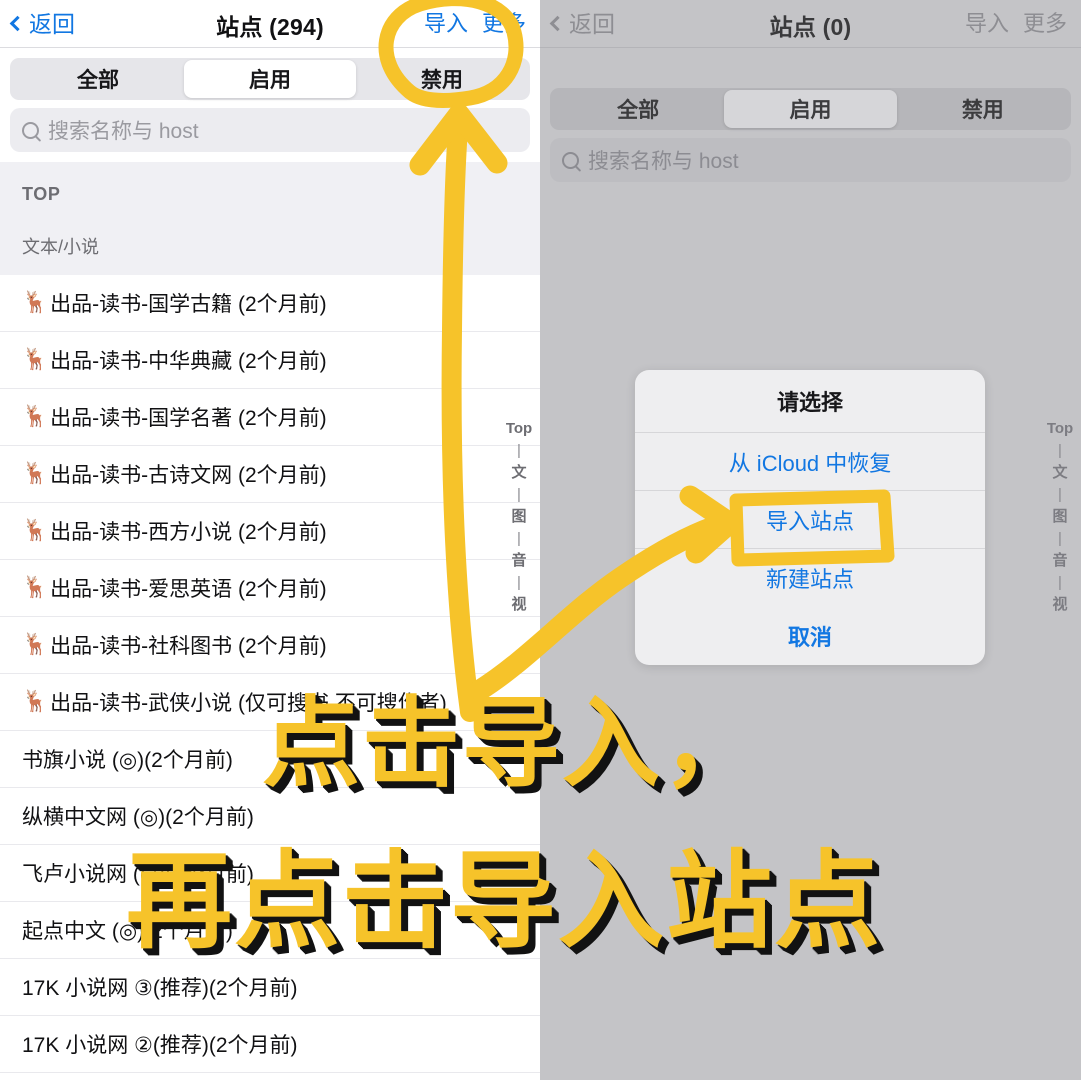 This screenshot has width=1081, height=1080. What do you see at coordinates (127, 760) in the screenshot?
I see `list-item-label: 书旗小说 (◎)(2个月前)` at bounding box center [127, 760].